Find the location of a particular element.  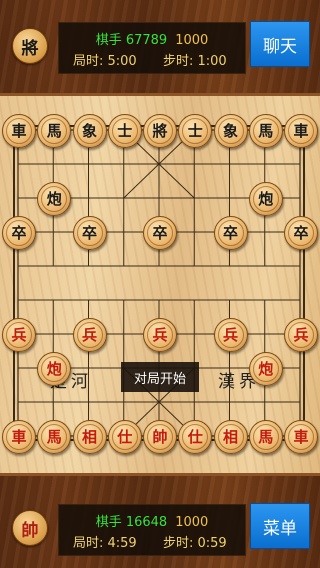

opponent-bar: 將 棋手 67789 1000 局时: 5:00 步时: 1:00 聊天 is located at coordinates (160, 46).